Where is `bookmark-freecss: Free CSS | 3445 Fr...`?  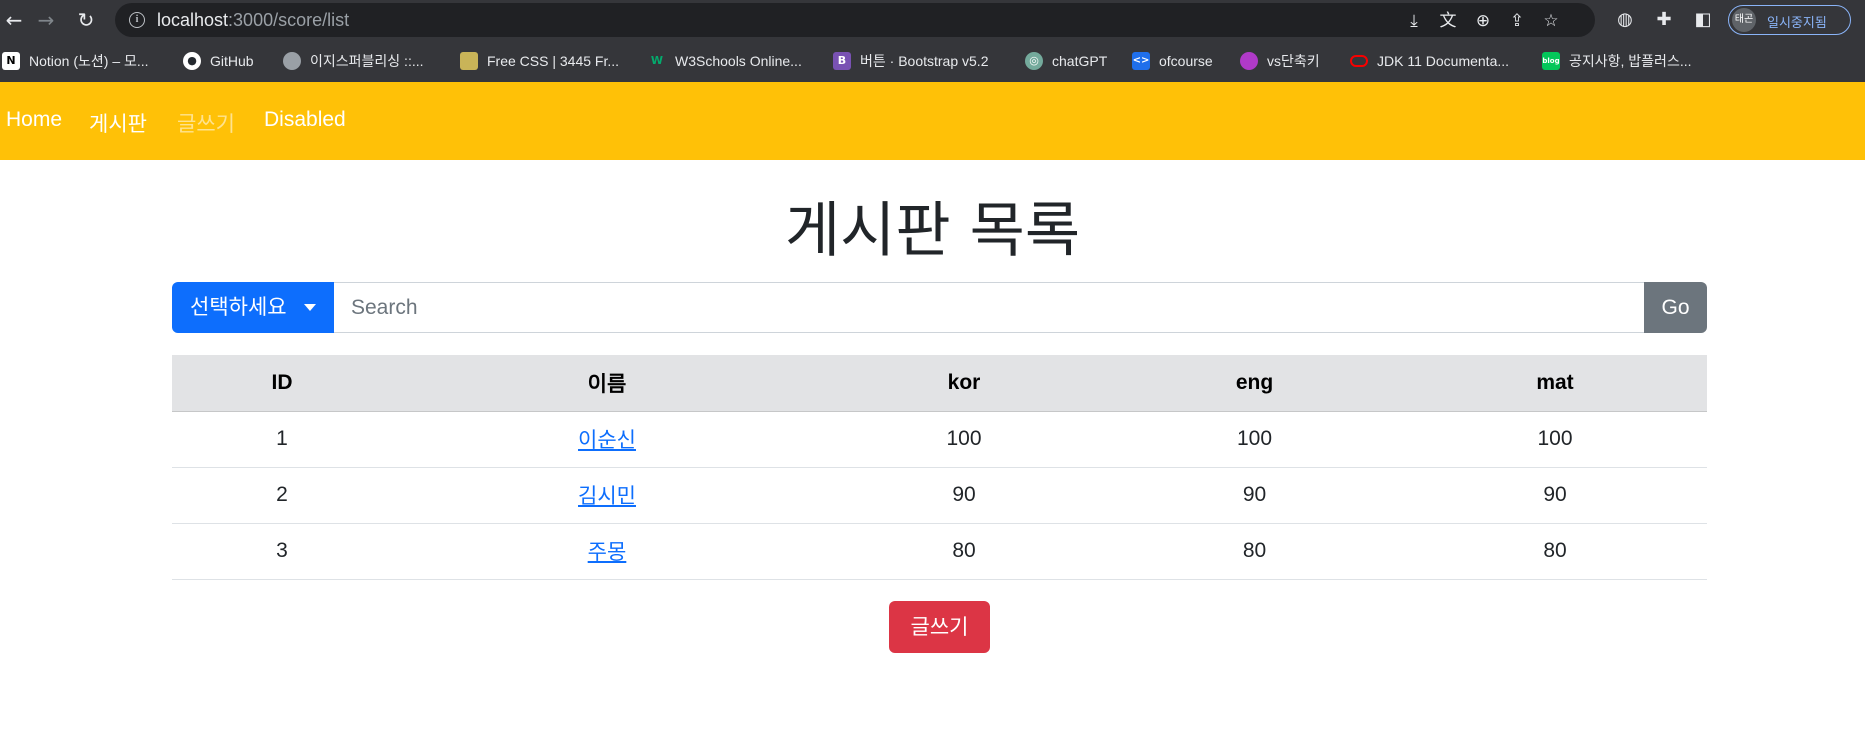
bookmark-freecss: Free CSS | 3445 Fr... is located at coordinates (539, 61).